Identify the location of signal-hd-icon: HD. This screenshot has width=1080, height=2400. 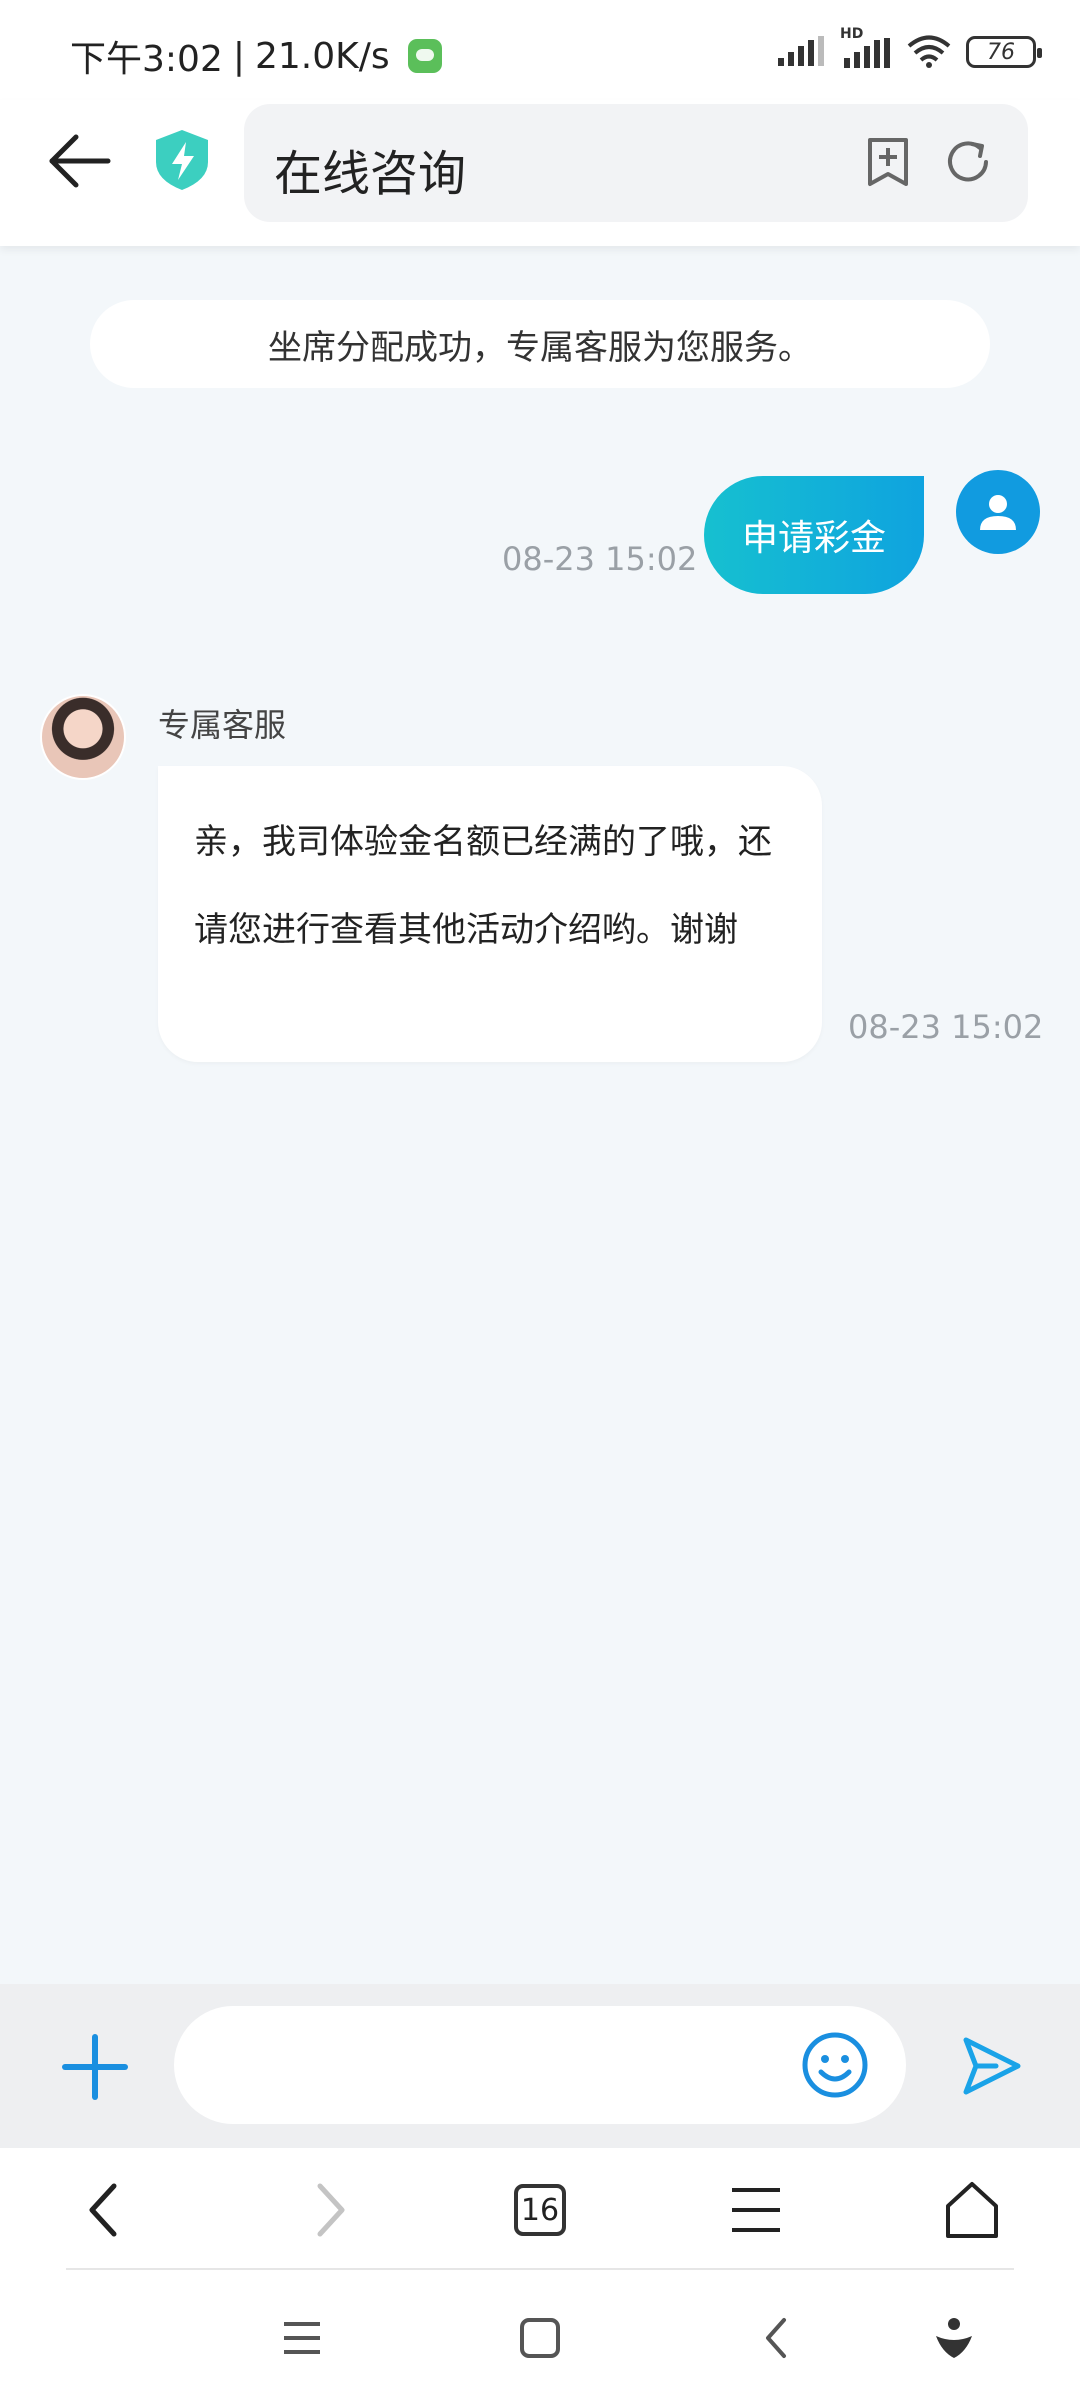
(866, 48).